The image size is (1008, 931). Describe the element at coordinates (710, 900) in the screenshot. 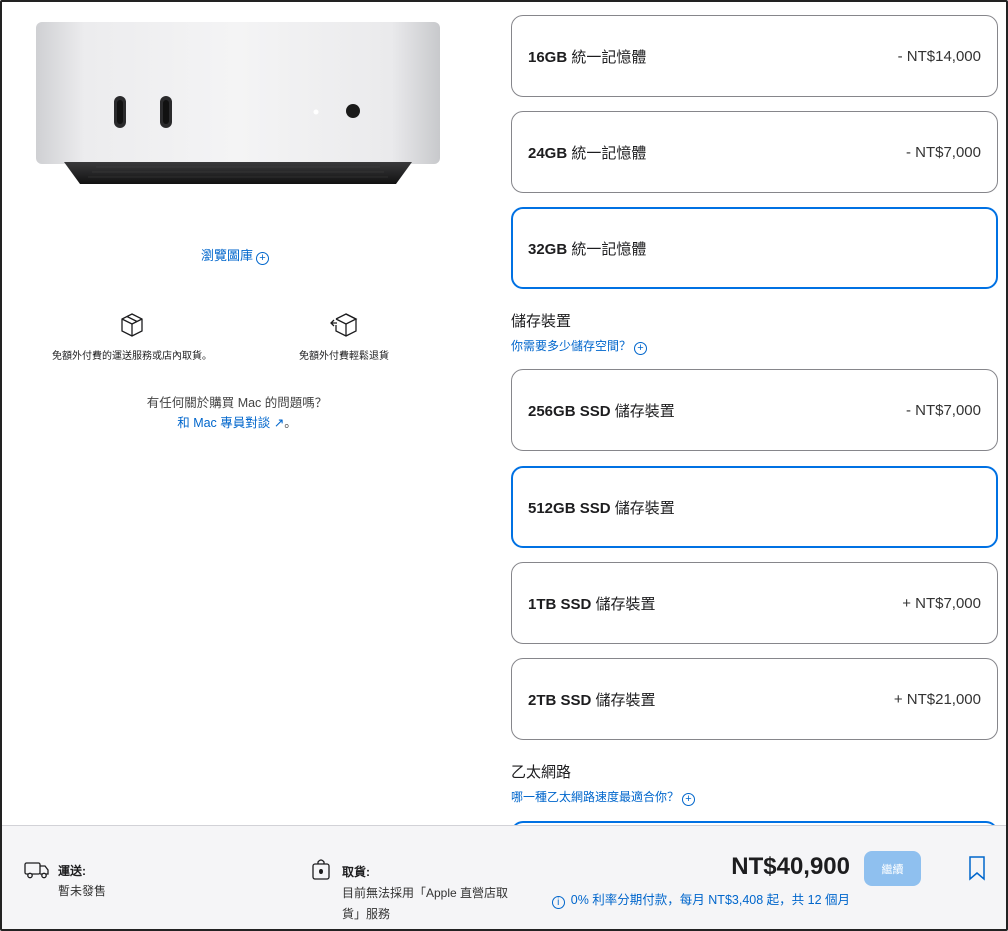

I see `installment-text: 0% 利率分期付款，每月 NT$3,408 起，共 12 個月` at that location.